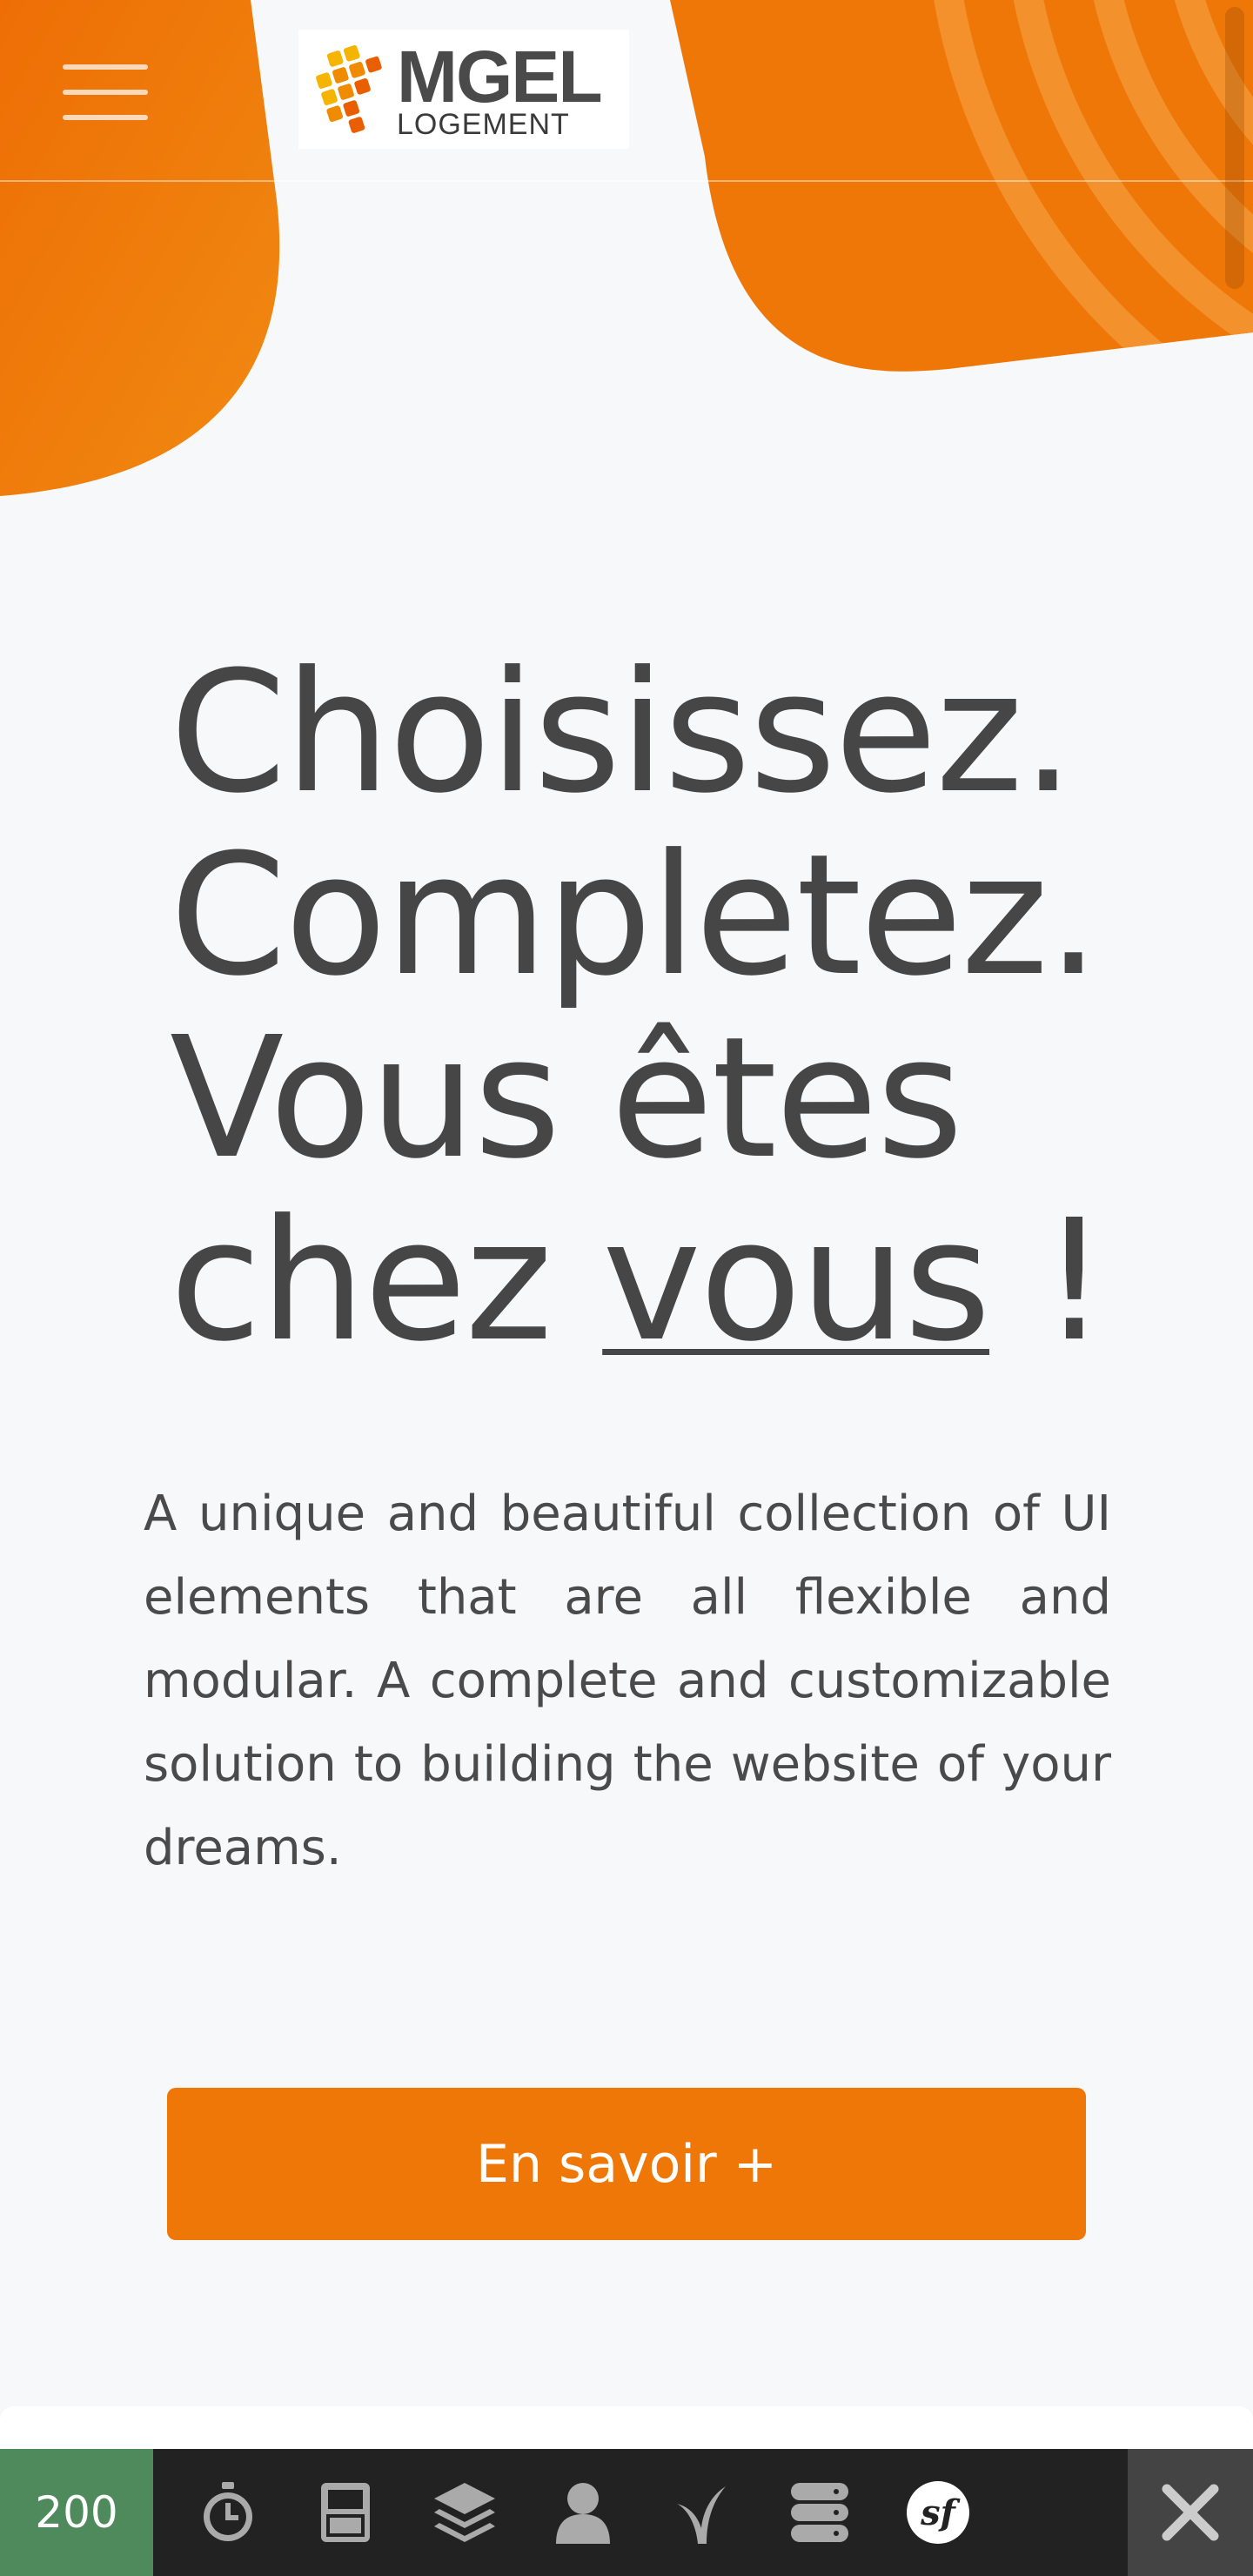 The width and height of the screenshot is (1253, 2576). I want to click on close-icon, so click(1190, 2512).